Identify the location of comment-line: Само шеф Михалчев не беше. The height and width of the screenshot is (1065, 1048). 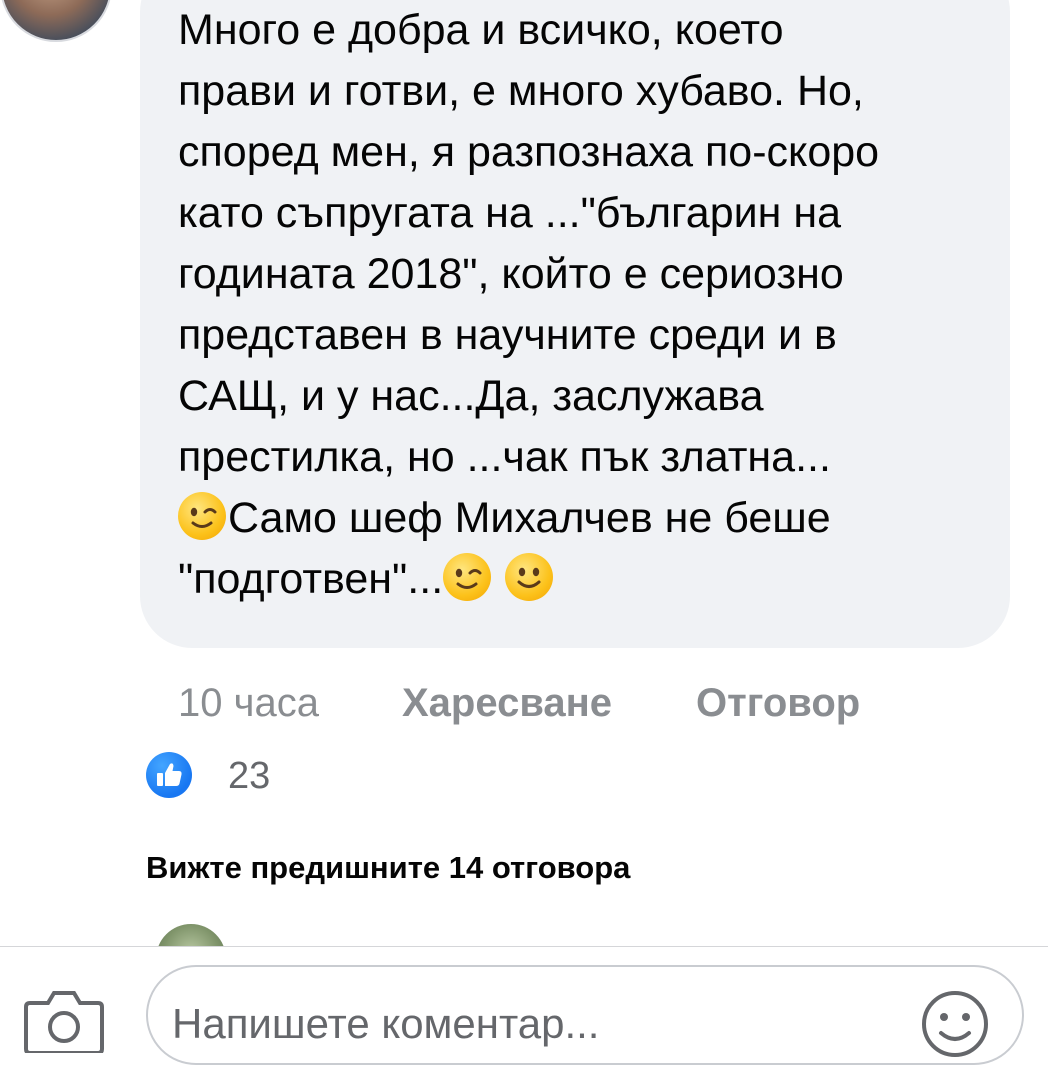
(529, 518).